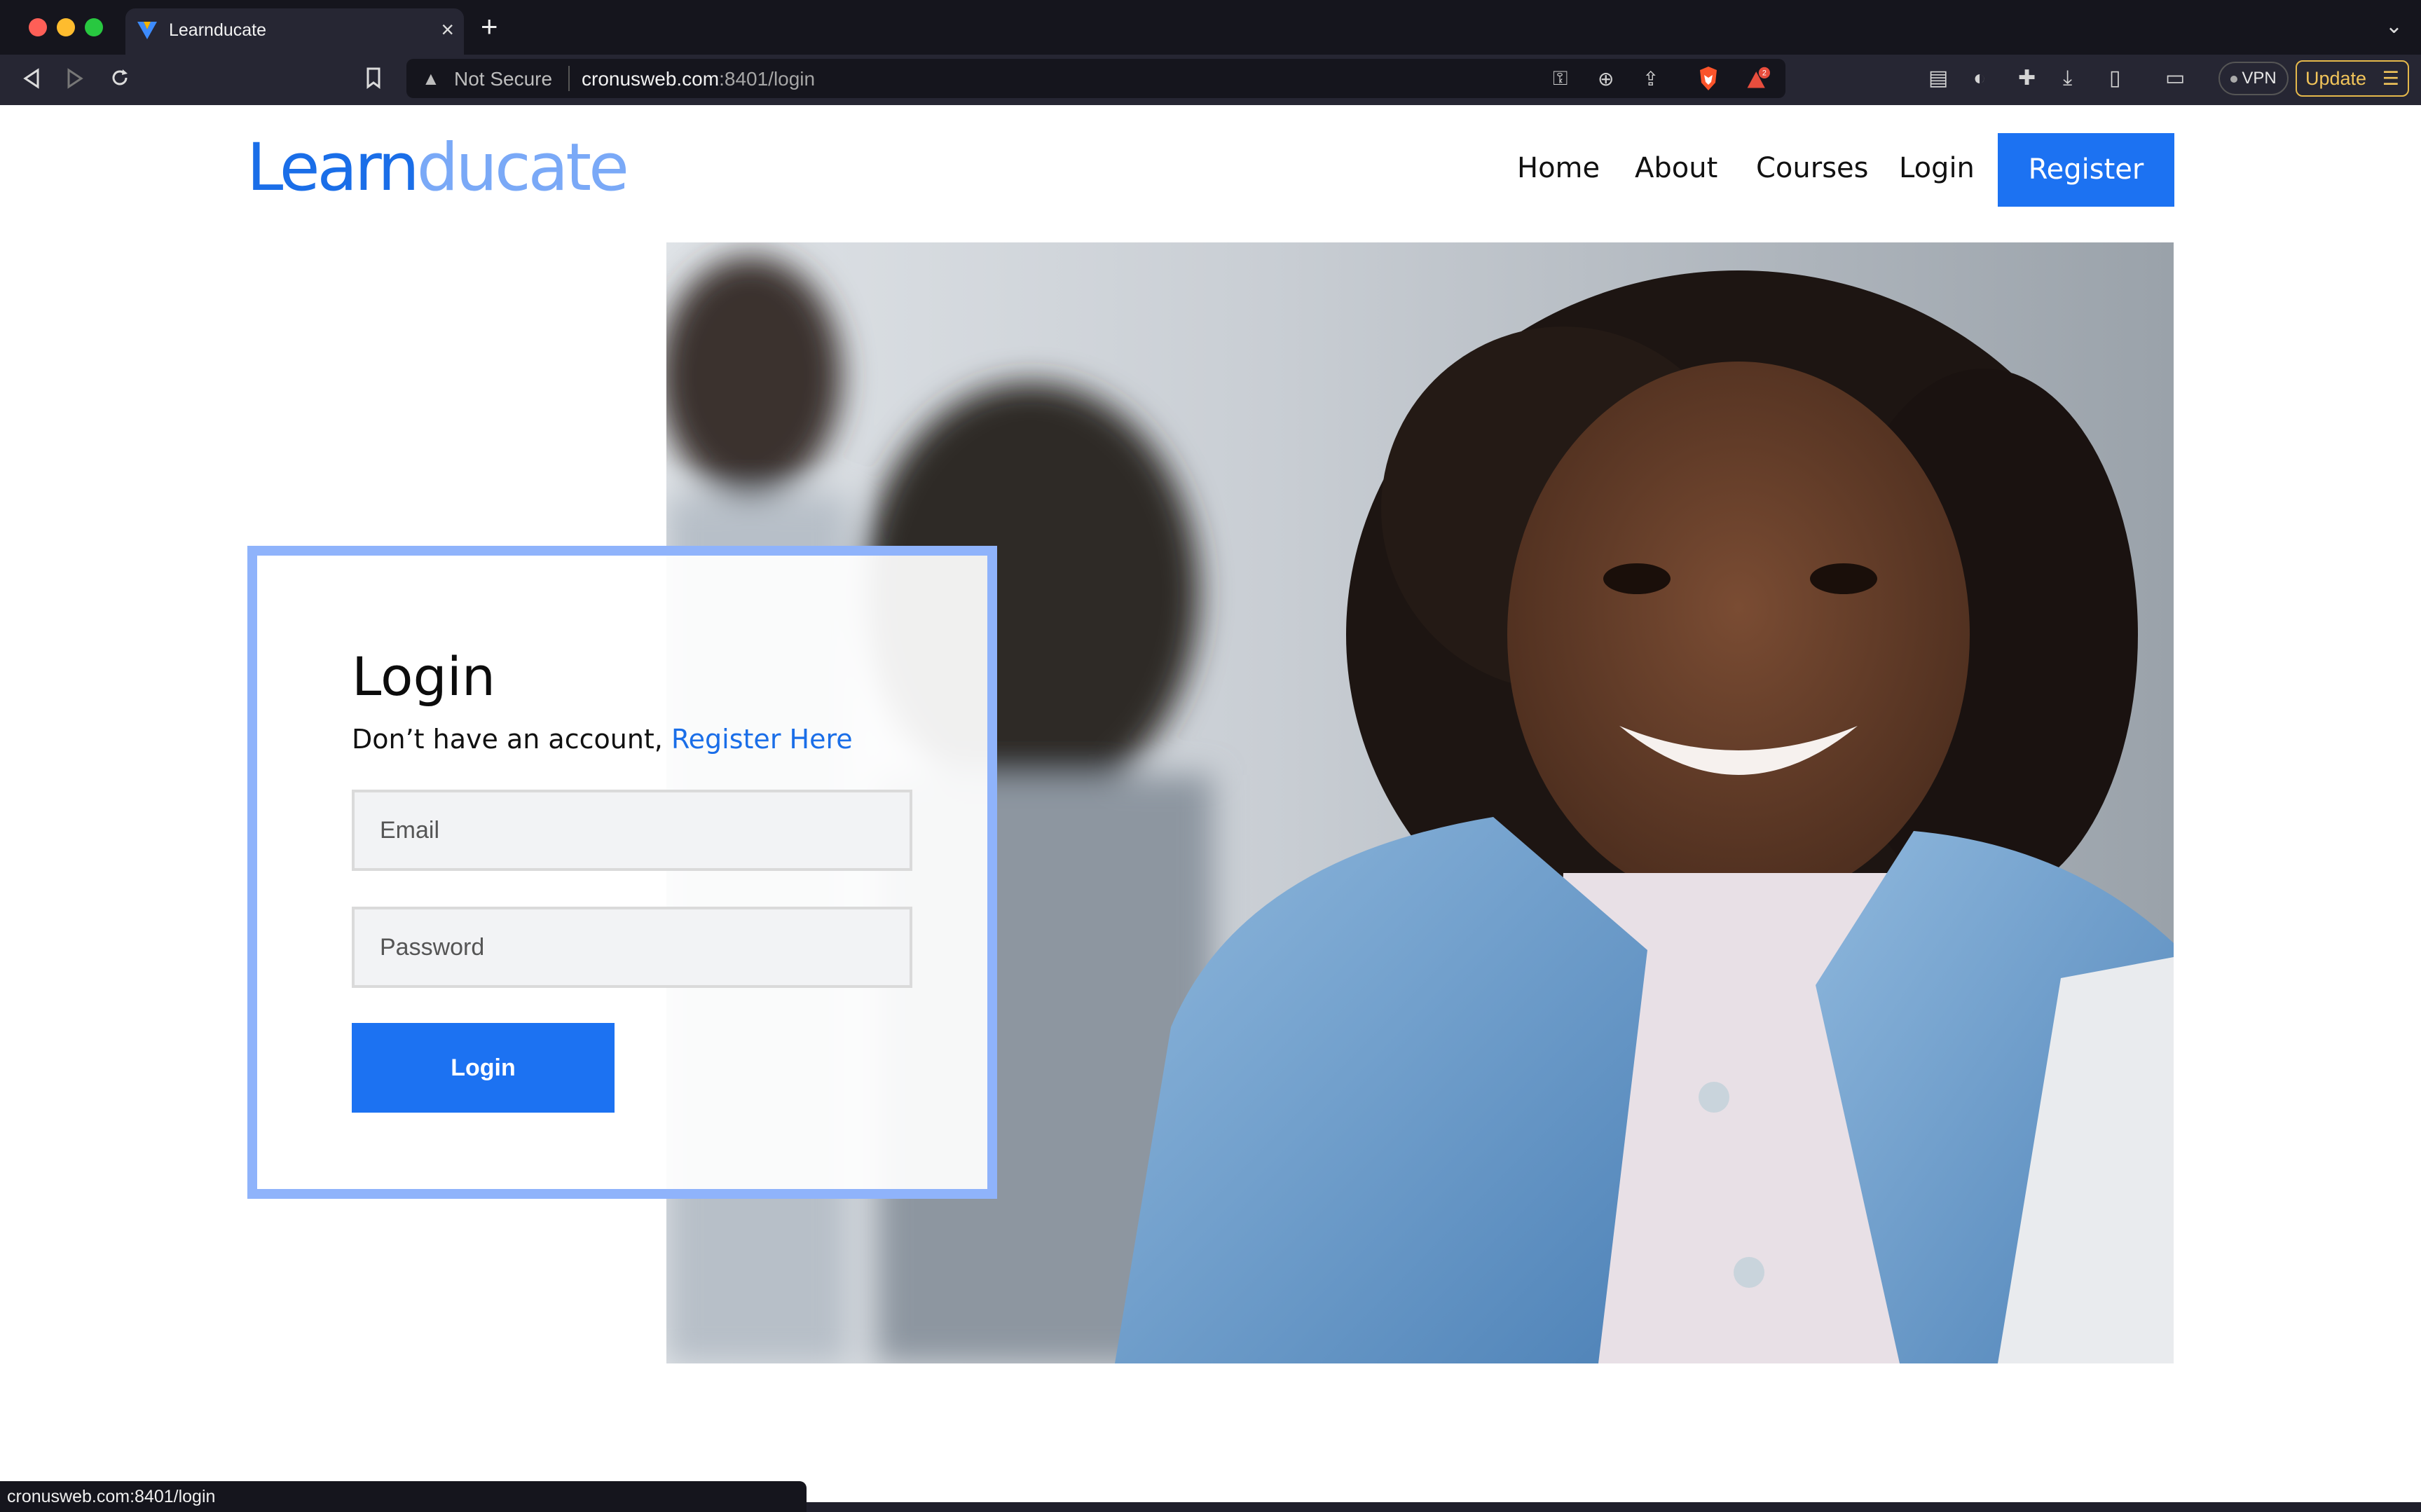  I want to click on tab-list-chevron-icon: ⌄, so click(2394, 27).